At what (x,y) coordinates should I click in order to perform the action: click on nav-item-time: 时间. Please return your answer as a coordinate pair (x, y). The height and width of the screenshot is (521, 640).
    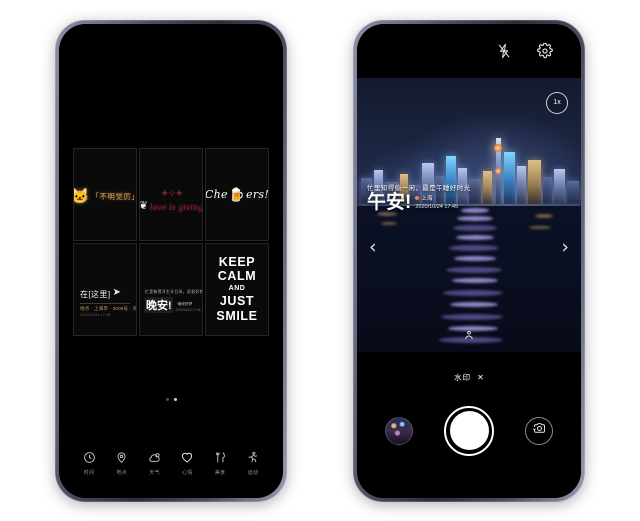
    Looking at the image, I should click on (89, 463).